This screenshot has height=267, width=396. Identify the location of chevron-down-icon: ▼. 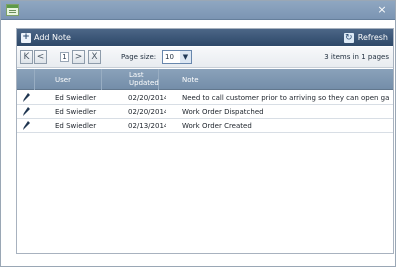
(185, 57).